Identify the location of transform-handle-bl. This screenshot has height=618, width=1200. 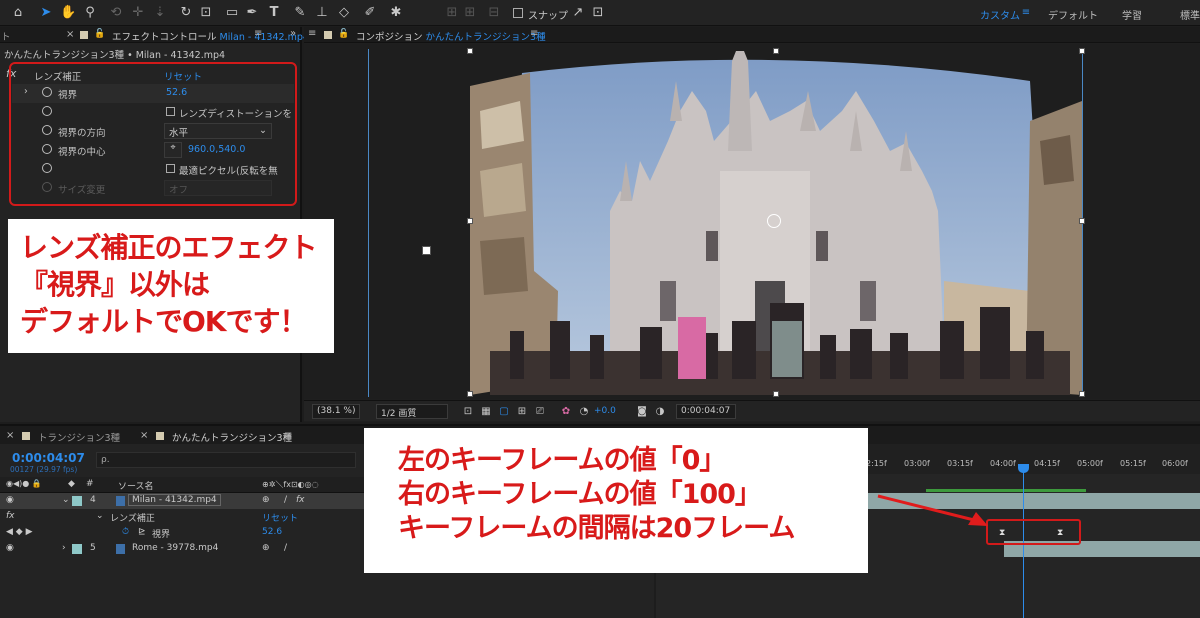
(470, 394).